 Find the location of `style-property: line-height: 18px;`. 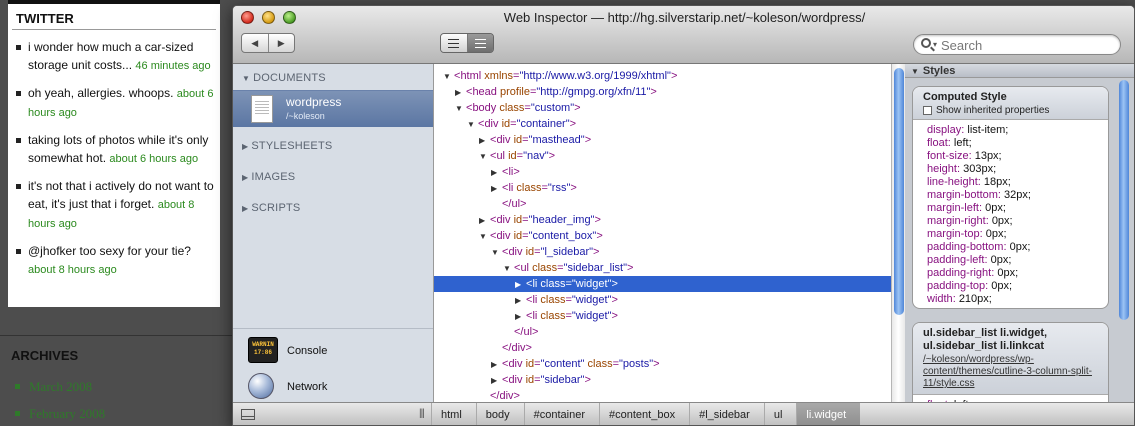

style-property: line-height: 18px; is located at coordinates (1017, 182).